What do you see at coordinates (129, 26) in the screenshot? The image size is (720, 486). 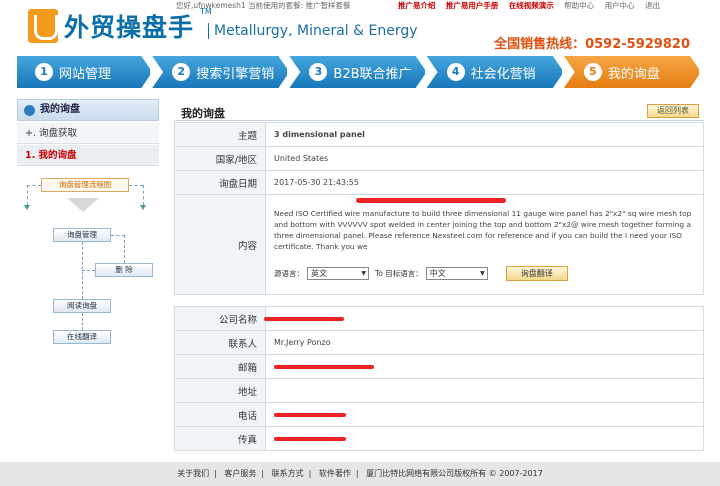 I see `logo-text: 外贸操盘手` at bounding box center [129, 26].